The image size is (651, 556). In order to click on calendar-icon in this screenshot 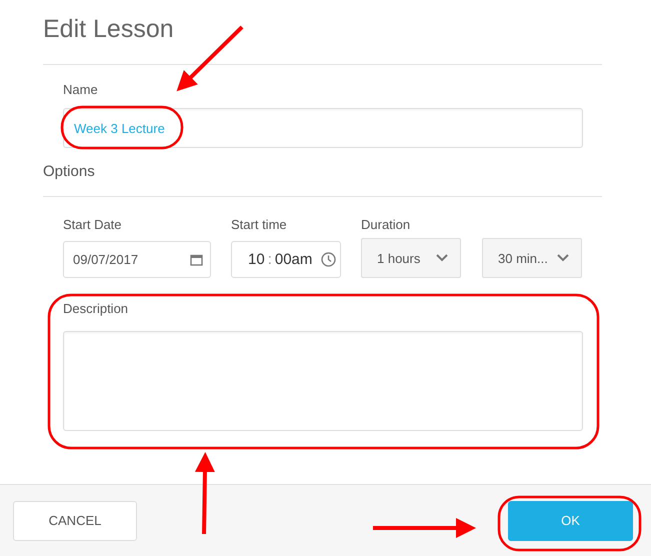, I will do `click(196, 260)`.